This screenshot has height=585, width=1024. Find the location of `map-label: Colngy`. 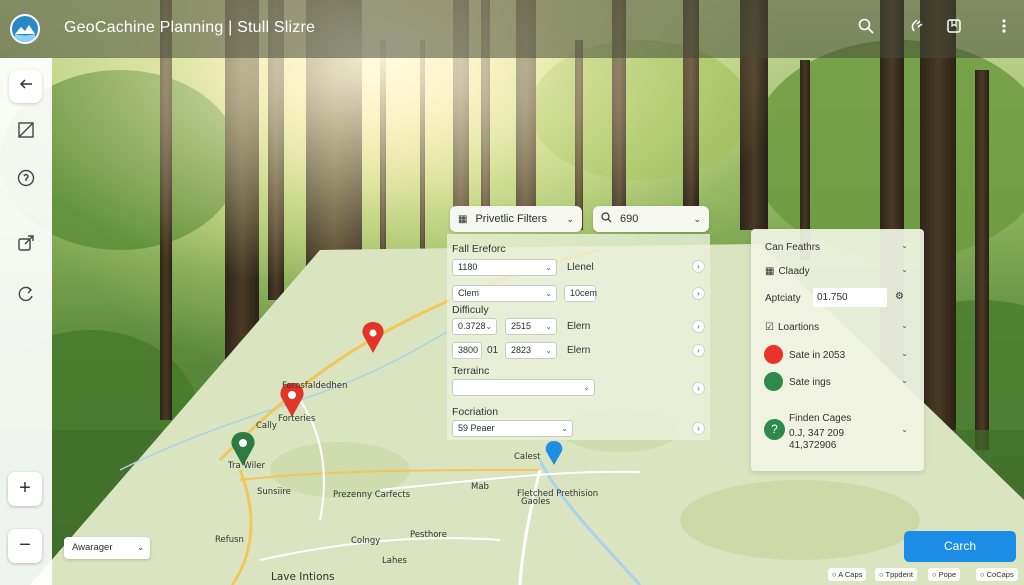

map-label: Colngy is located at coordinates (366, 541).